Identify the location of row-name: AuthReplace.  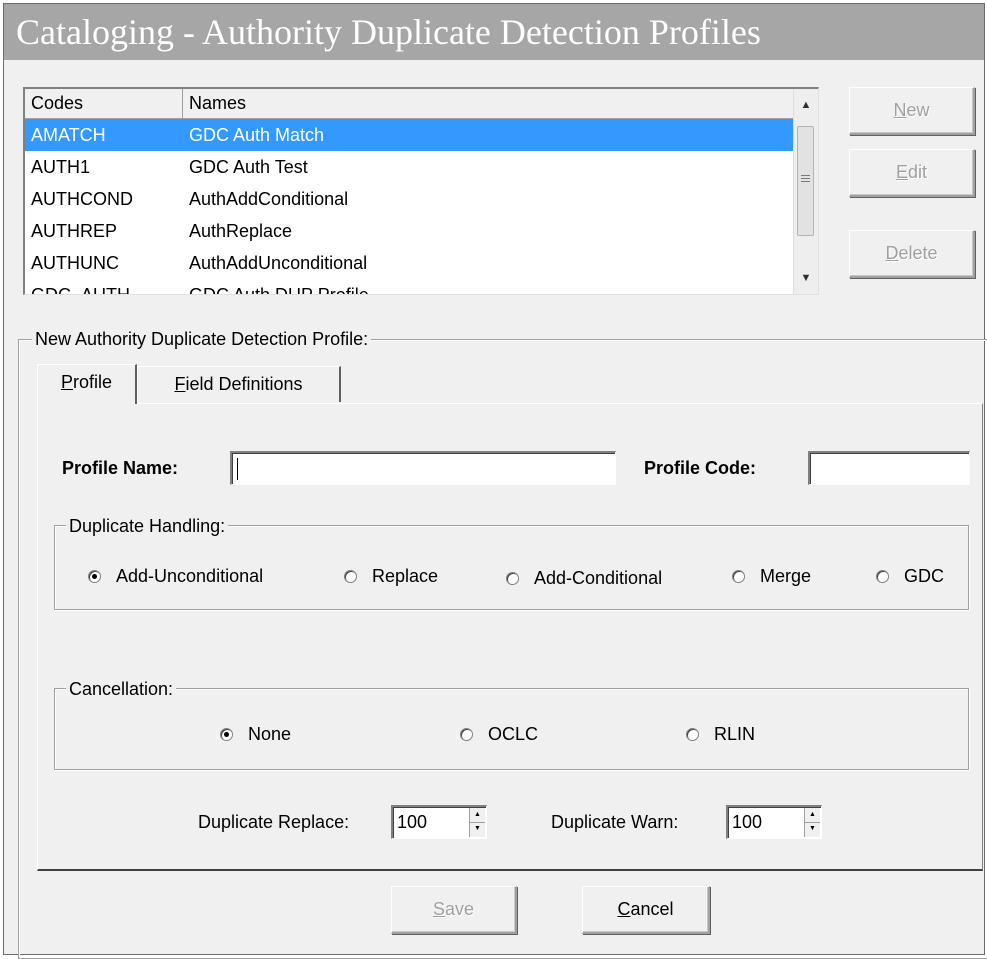
(241, 231).